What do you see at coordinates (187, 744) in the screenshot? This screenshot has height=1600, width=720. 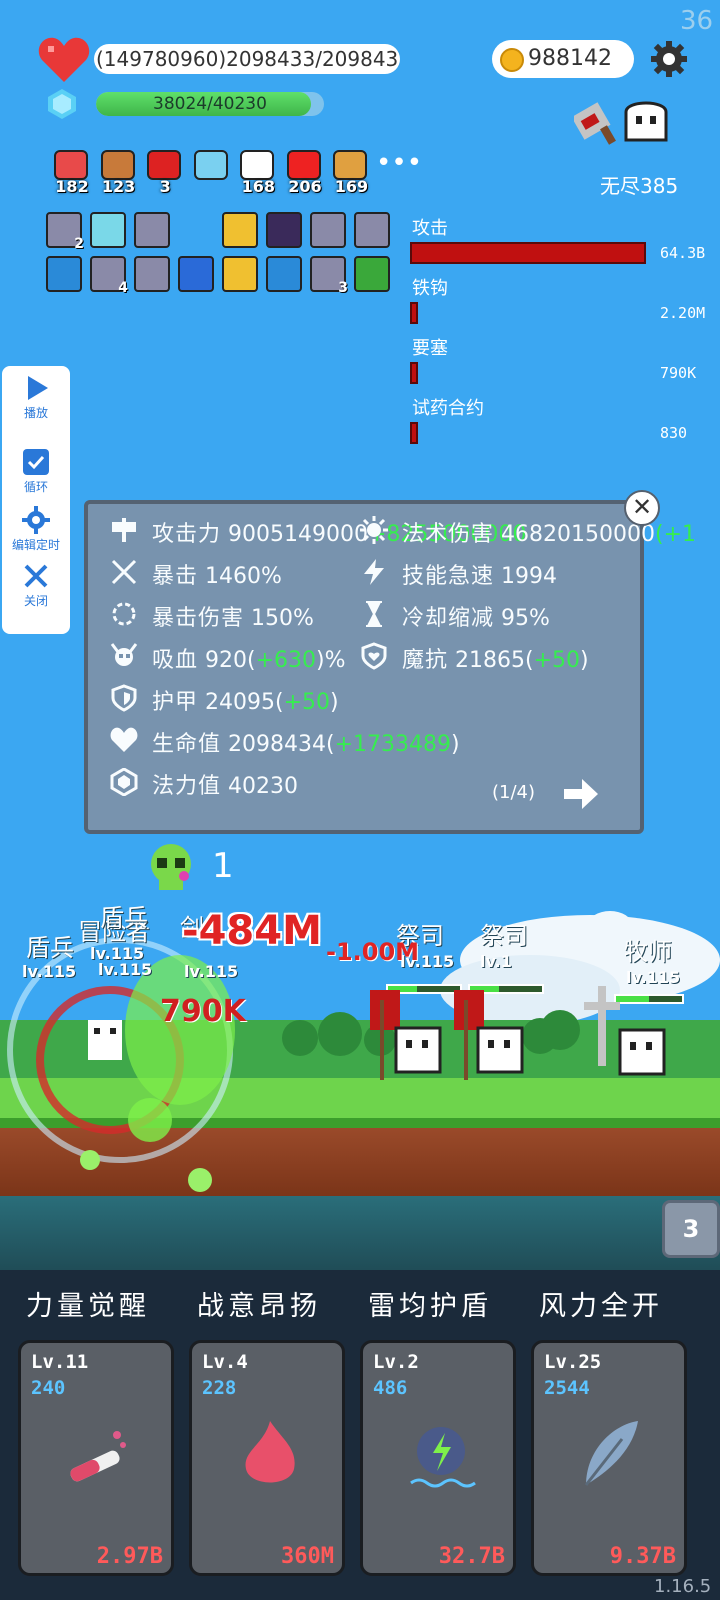 I see `stat-hp-label: 生命值` at bounding box center [187, 744].